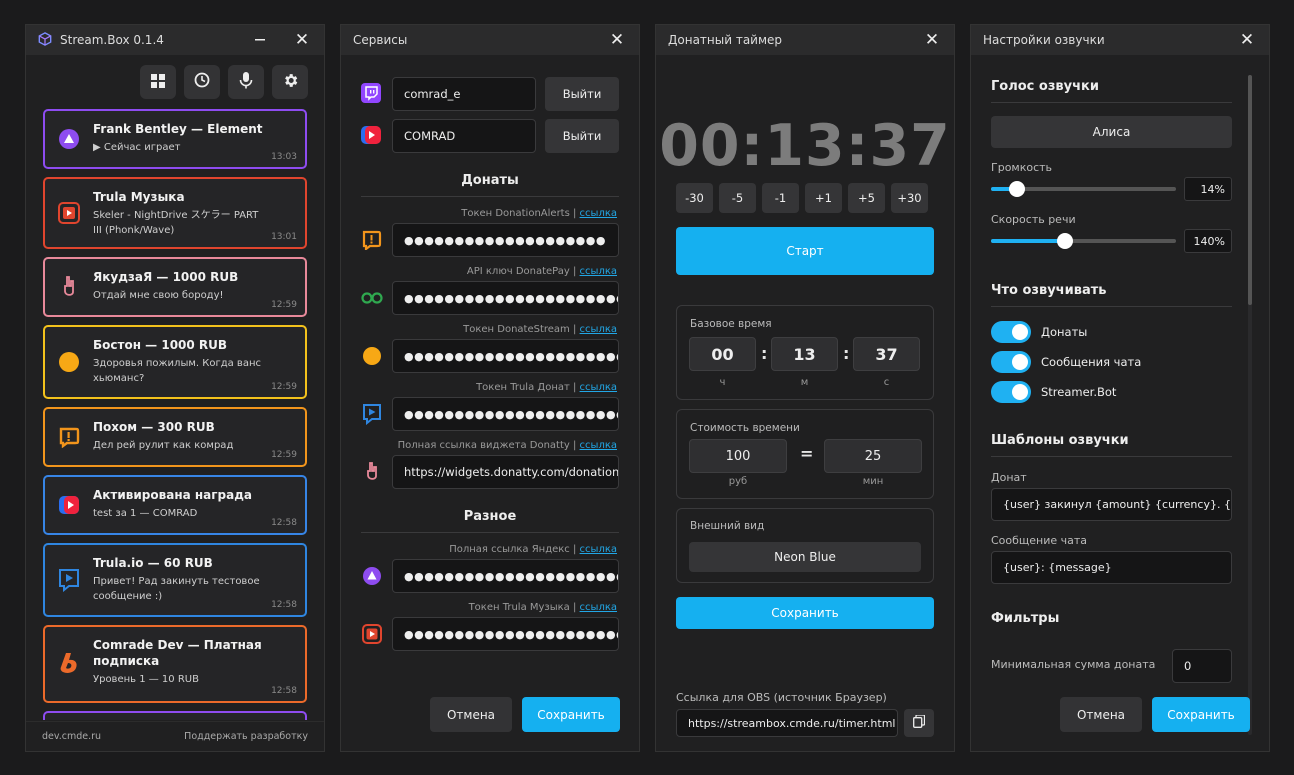 This screenshot has width=1294, height=775. What do you see at coordinates (737, 198) in the screenshot?
I see `minus-5-button: -5` at bounding box center [737, 198].